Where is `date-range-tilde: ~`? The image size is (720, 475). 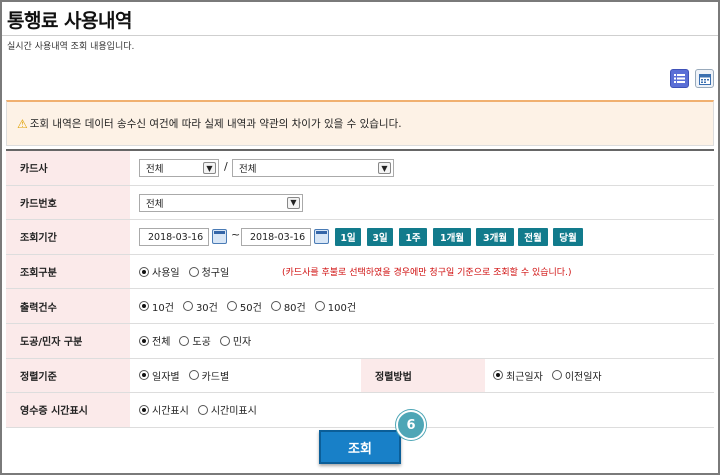
date-range-tilde: ~ is located at coordinates (236, 235).